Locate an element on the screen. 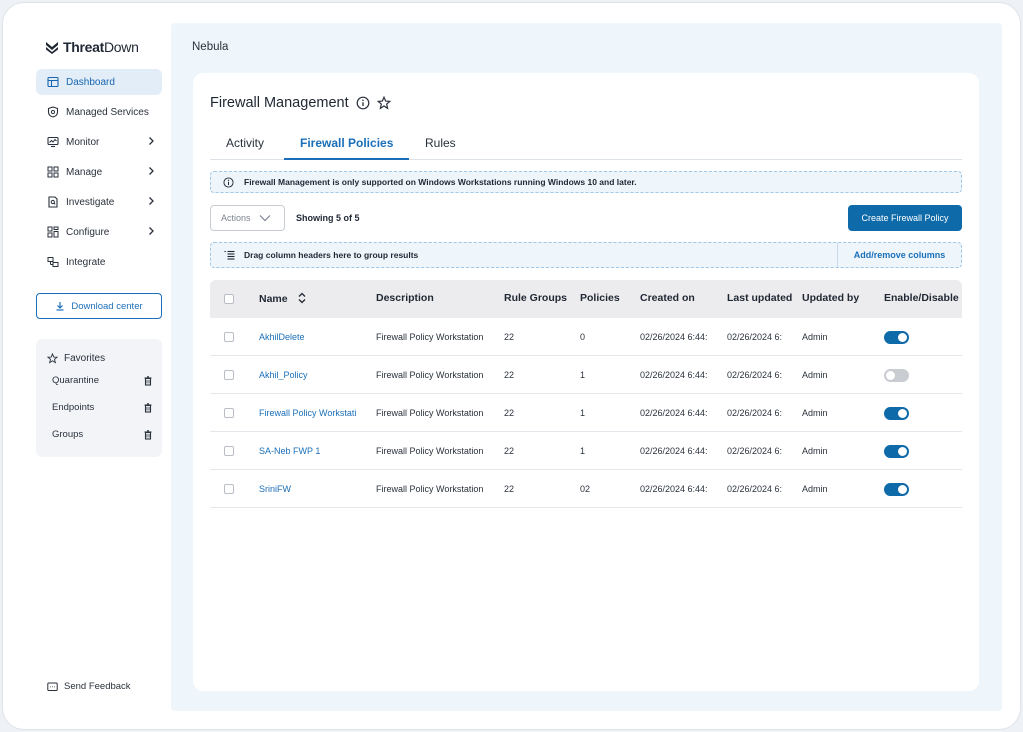 Image resolution: width=1023 pixels, height=732 pixels. breadcrumb: Nebula is located at coordinates (210, 47).